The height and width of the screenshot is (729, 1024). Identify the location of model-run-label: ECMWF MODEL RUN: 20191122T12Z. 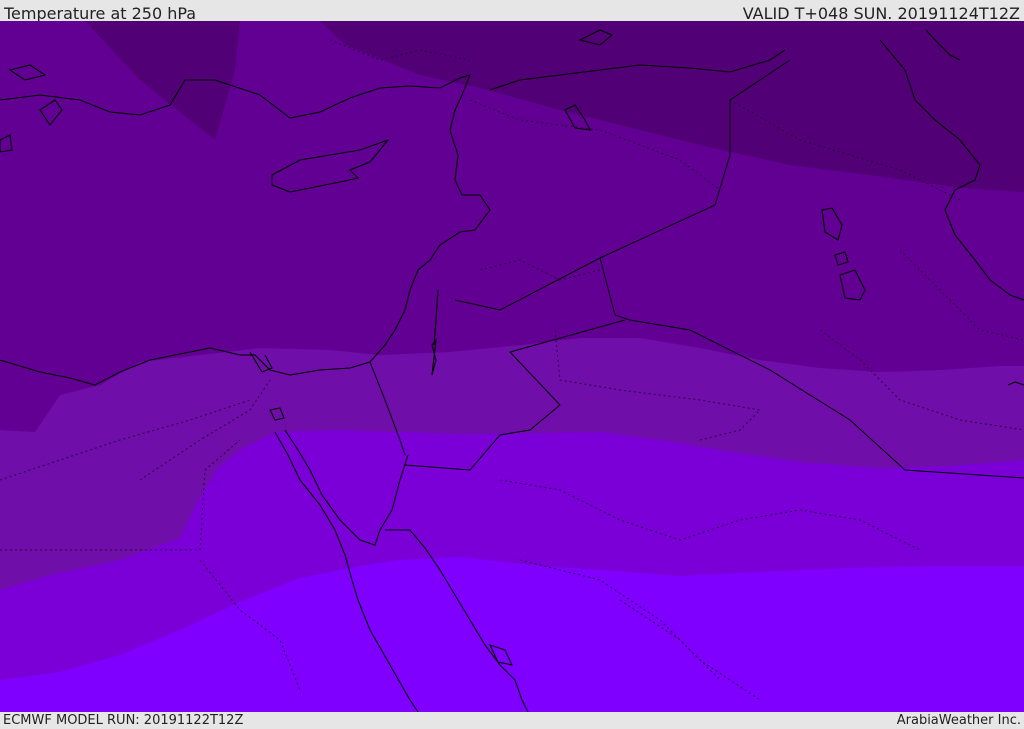
(123, 720).